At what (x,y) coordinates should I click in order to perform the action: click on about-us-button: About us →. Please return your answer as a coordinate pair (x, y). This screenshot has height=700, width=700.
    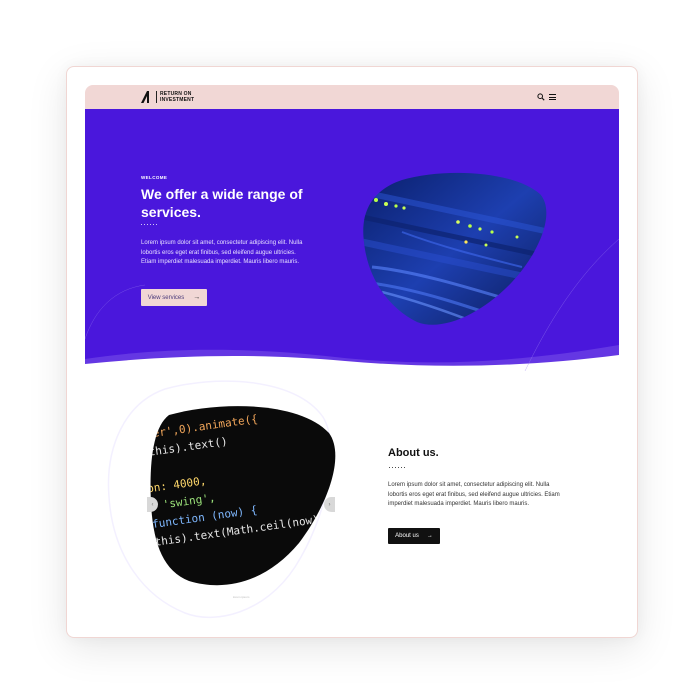
    Looking at the image, I should click on (414, 536).